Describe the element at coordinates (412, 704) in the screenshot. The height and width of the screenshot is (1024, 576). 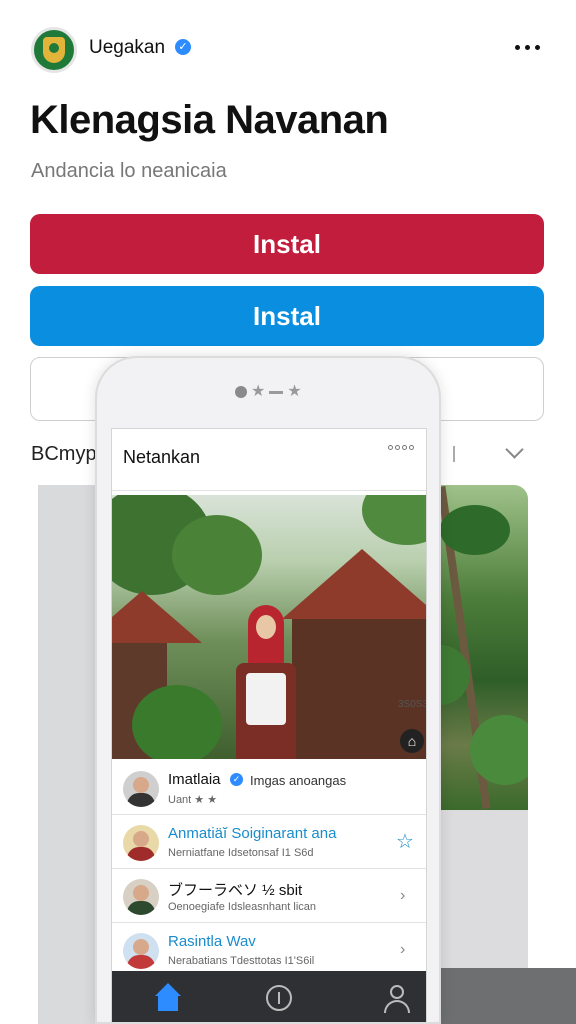
I see `photo-number: 3S0S3` at that location.